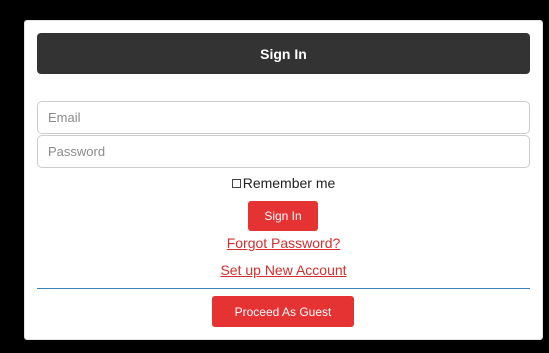 This screenshot has height=353, width=549. What do you see at coordinates (236, 183) in the screenshot?
I see `remember-me-checkbox` at bounding box center [236, 183].